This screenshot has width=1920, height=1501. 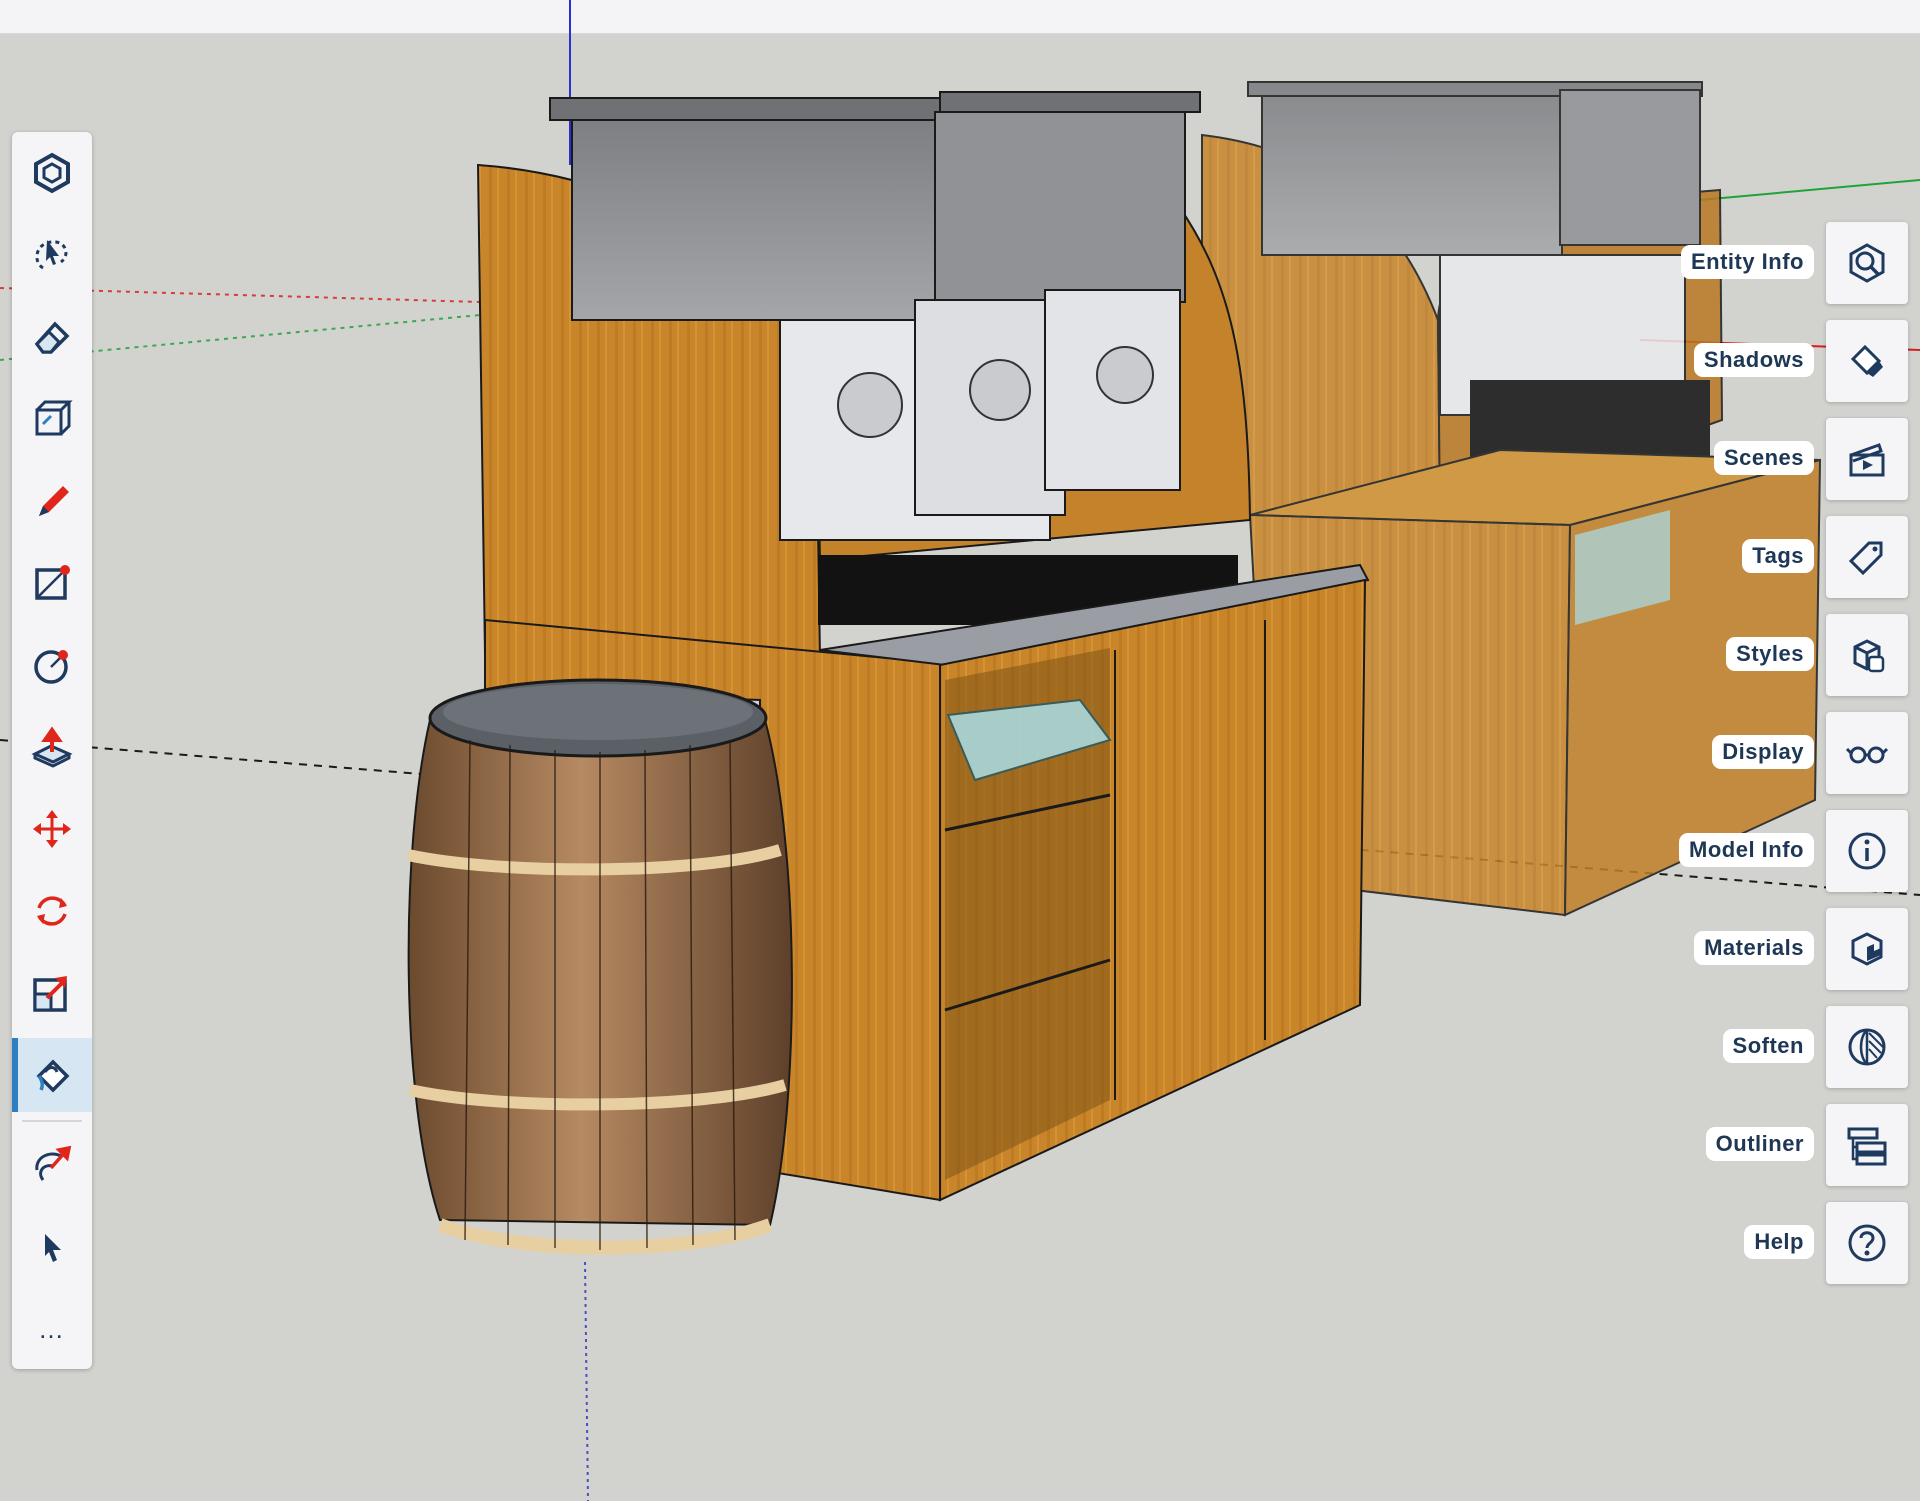 I want to click on panel-shadows: Shadows, so click(x=1698, y=361).